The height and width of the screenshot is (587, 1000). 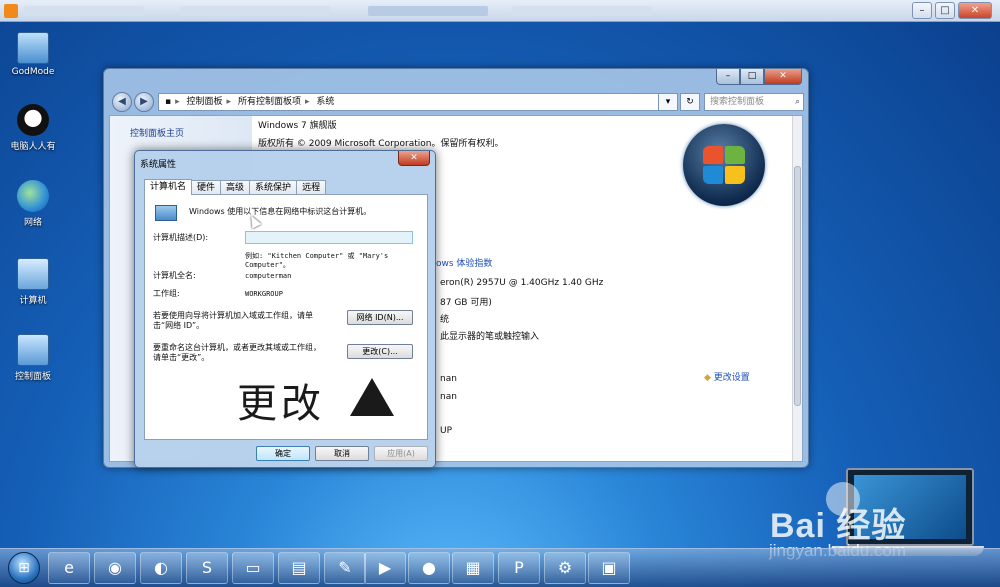 I want to click on example-text-2: Computer"。, so click(x=267, y=265).